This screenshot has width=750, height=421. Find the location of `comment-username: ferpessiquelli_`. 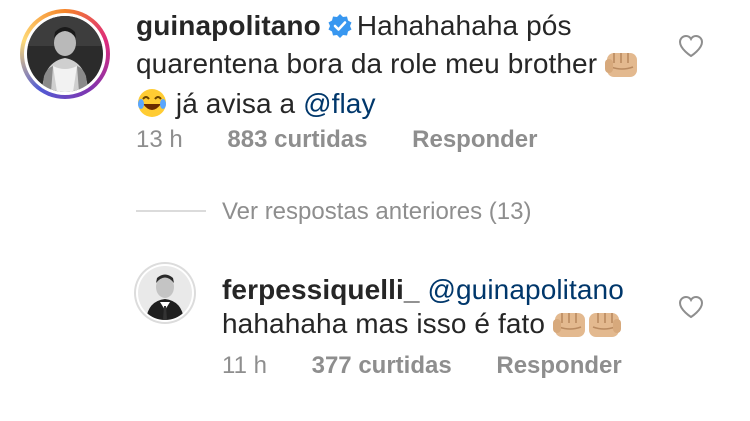

comment-username: ferpessiquelli_ is located at coordinates (321, 289).